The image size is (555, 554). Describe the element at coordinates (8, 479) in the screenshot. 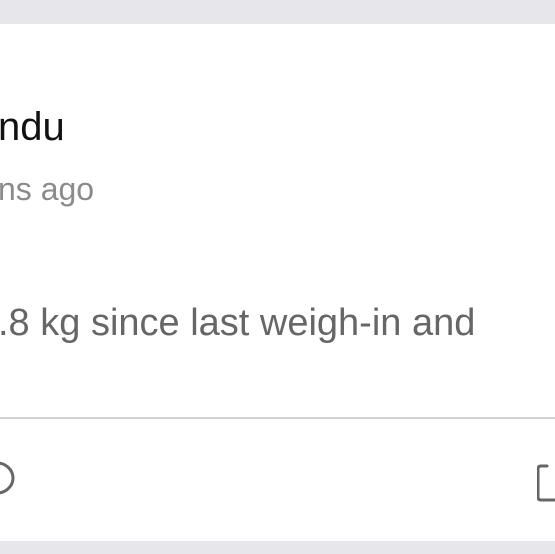

I see `comment-icon` at that location.